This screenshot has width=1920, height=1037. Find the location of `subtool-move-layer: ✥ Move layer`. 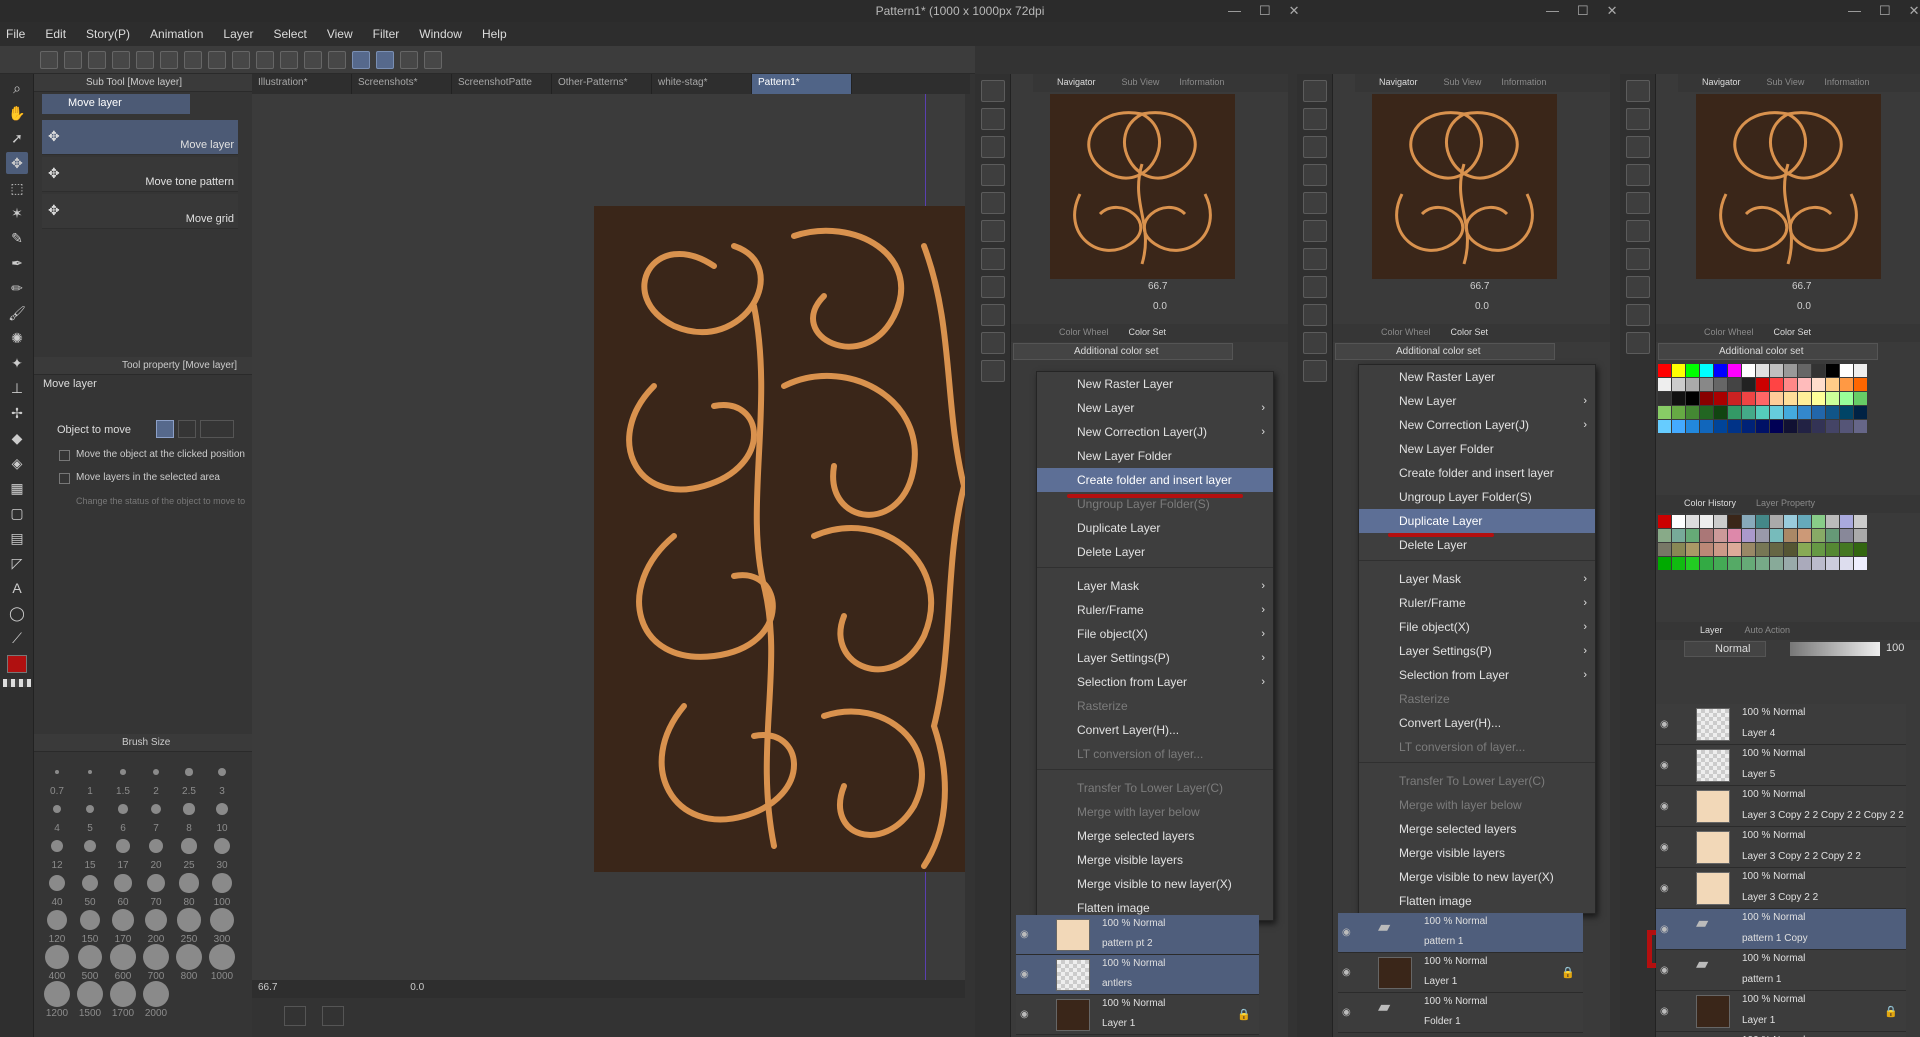

subtool-move-layer: ✥ Move layer is located at coordinates (140, 137).